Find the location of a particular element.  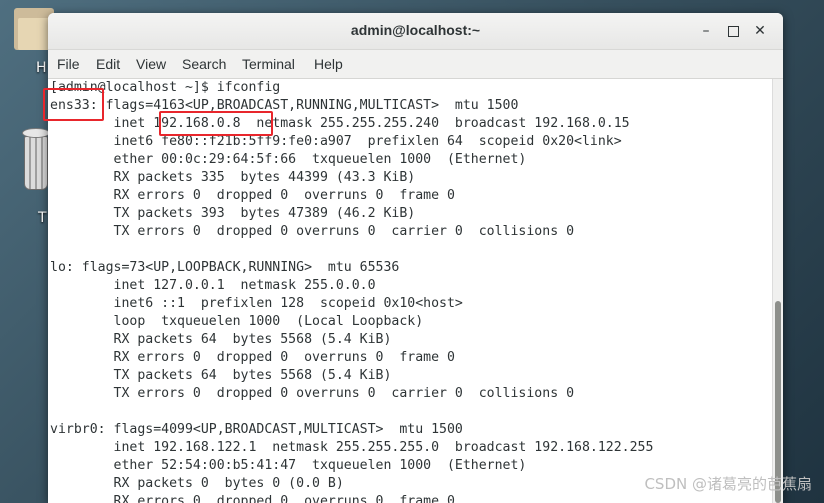

title-bar: admin@localhost:~ – ✕ is located at coordinates (415, 31).